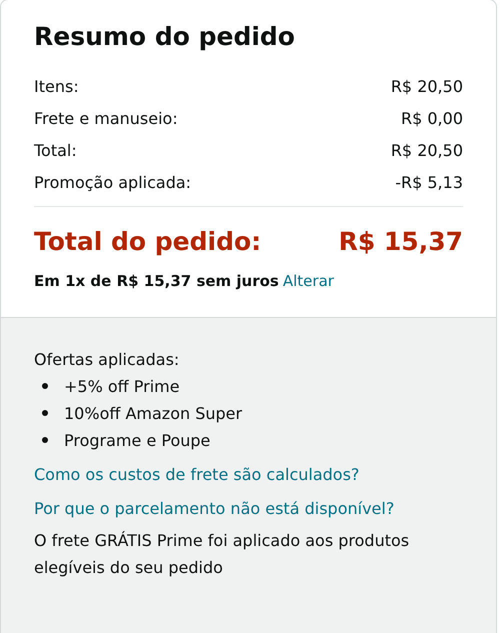  I want to click on help-link: Como os custos de frete são calculados?, so click(248, 474).